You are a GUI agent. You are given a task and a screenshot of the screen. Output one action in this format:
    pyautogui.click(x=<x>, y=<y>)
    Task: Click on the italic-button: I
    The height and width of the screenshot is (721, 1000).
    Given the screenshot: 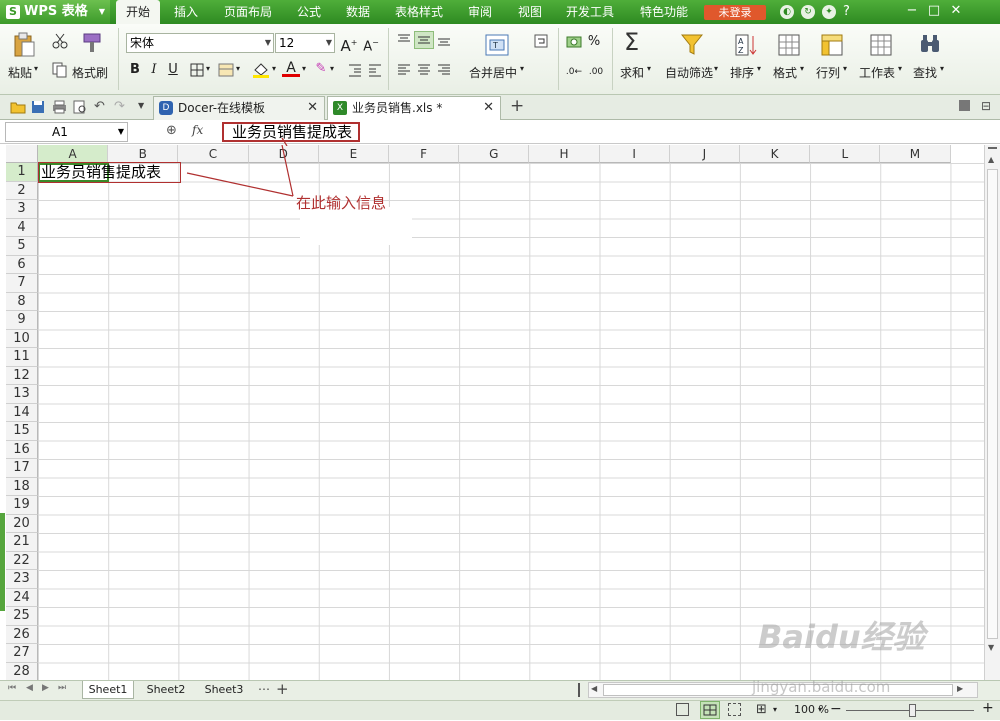 What is the action you would take?
    pyautogui.click(x=154, y=70)
    